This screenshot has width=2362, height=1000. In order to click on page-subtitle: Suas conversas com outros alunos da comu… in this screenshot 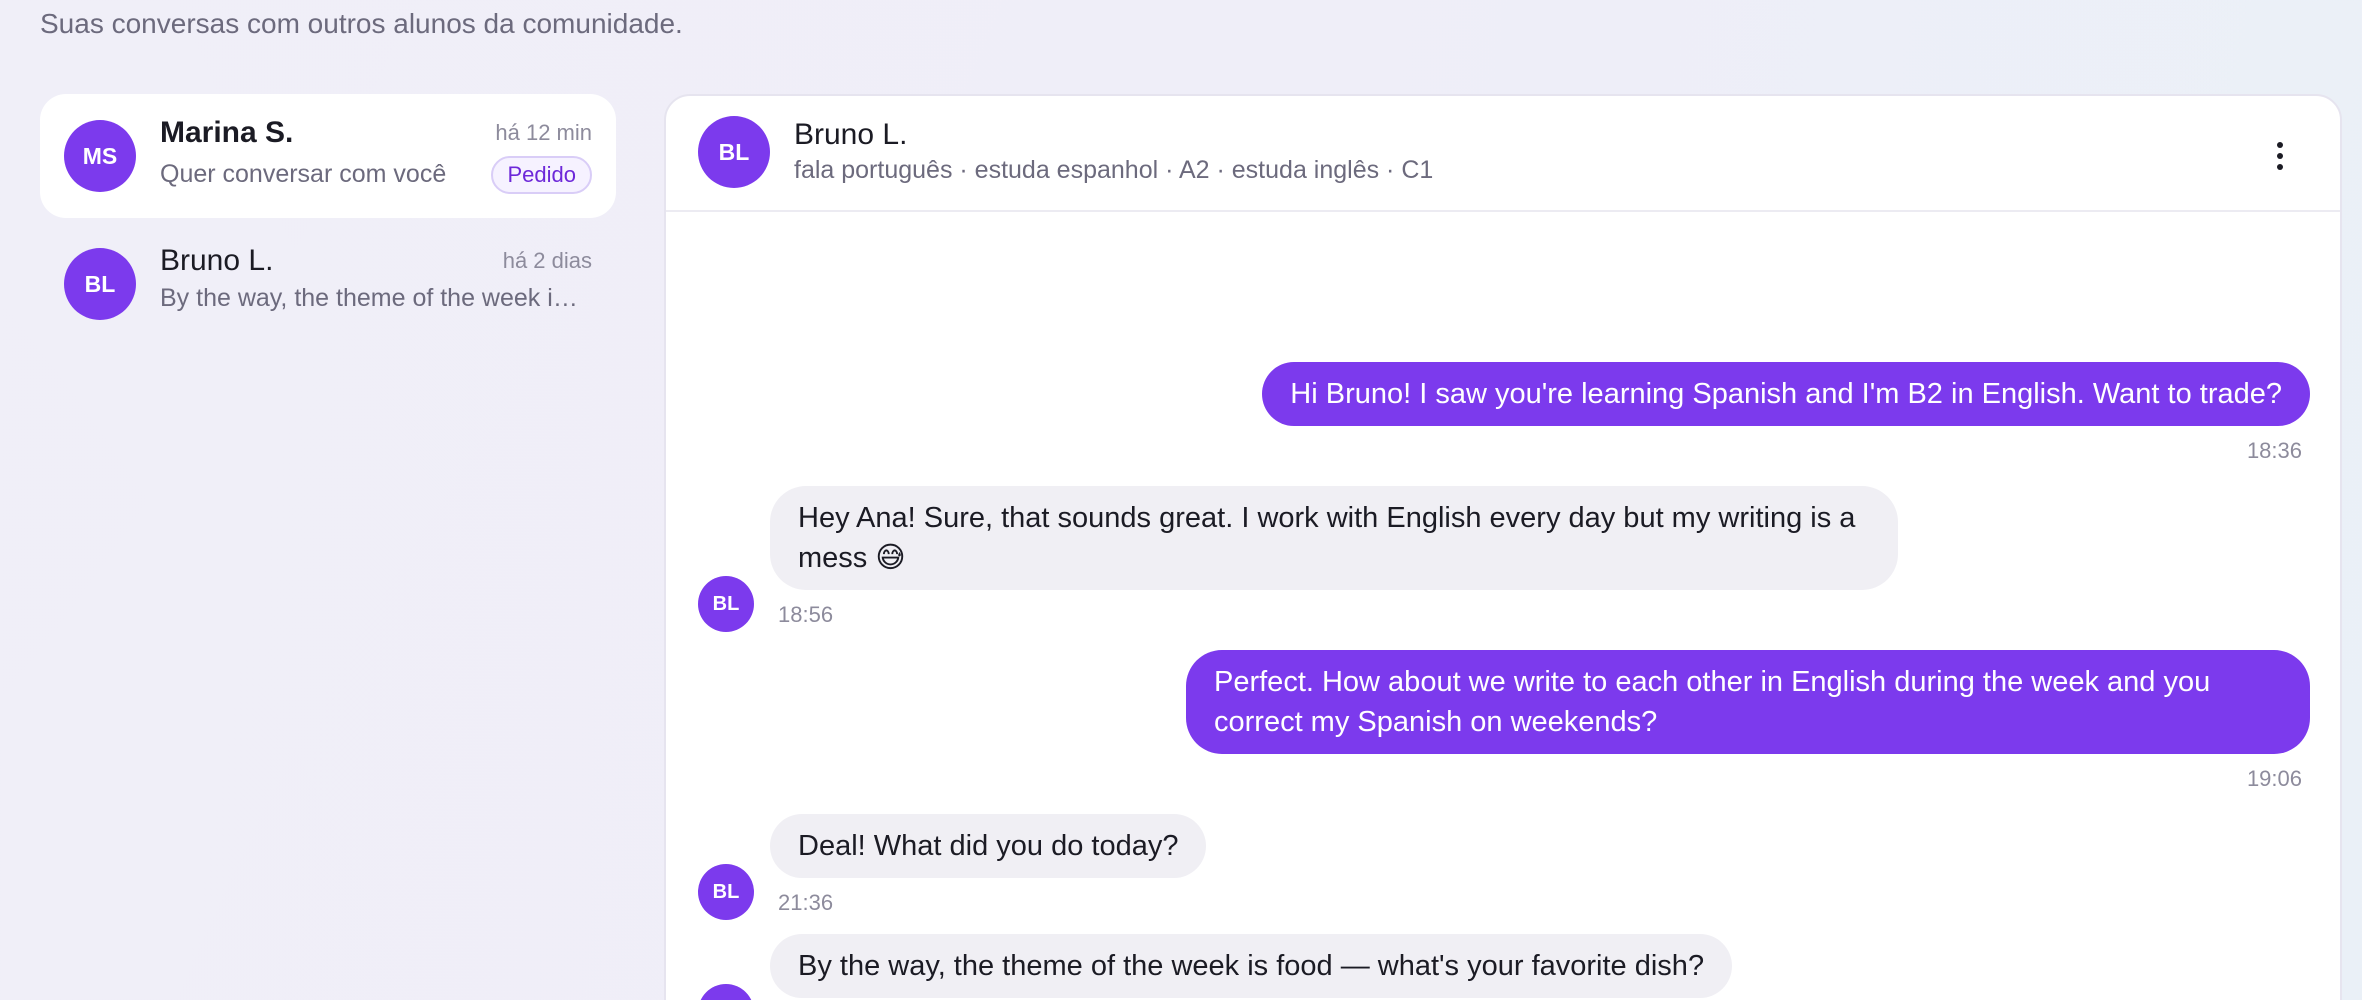, I will do `click(361, 23)`.